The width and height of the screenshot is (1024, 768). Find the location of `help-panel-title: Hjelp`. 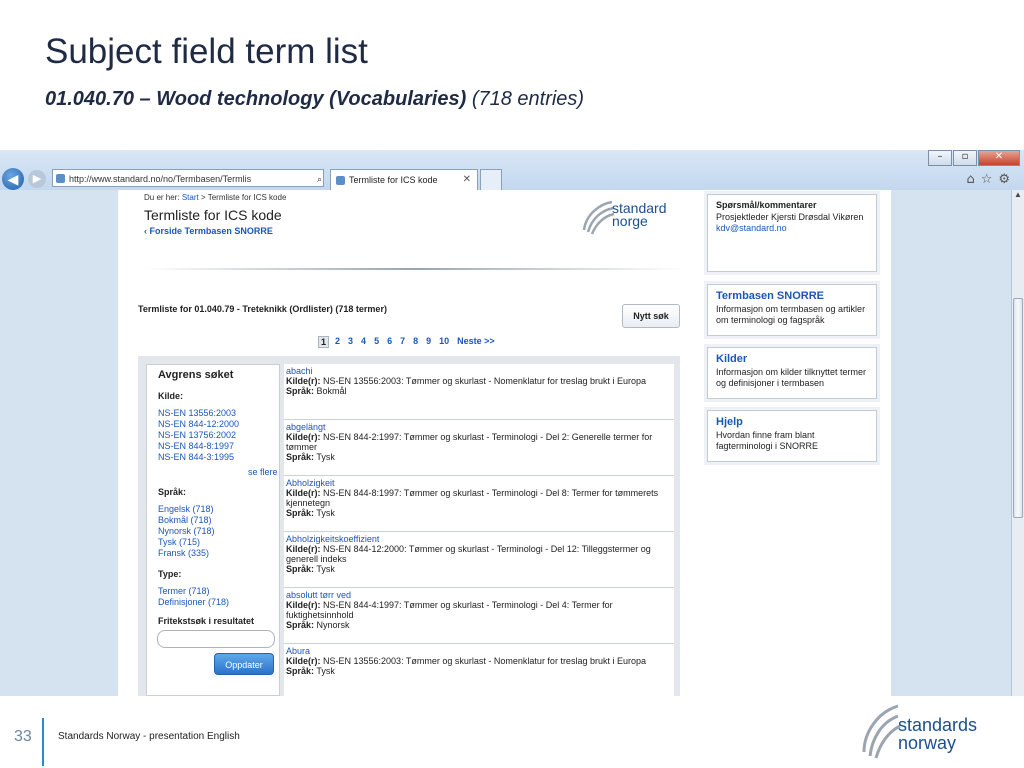

help-panel-title: Hjelp is located at coordinates (792, 422).